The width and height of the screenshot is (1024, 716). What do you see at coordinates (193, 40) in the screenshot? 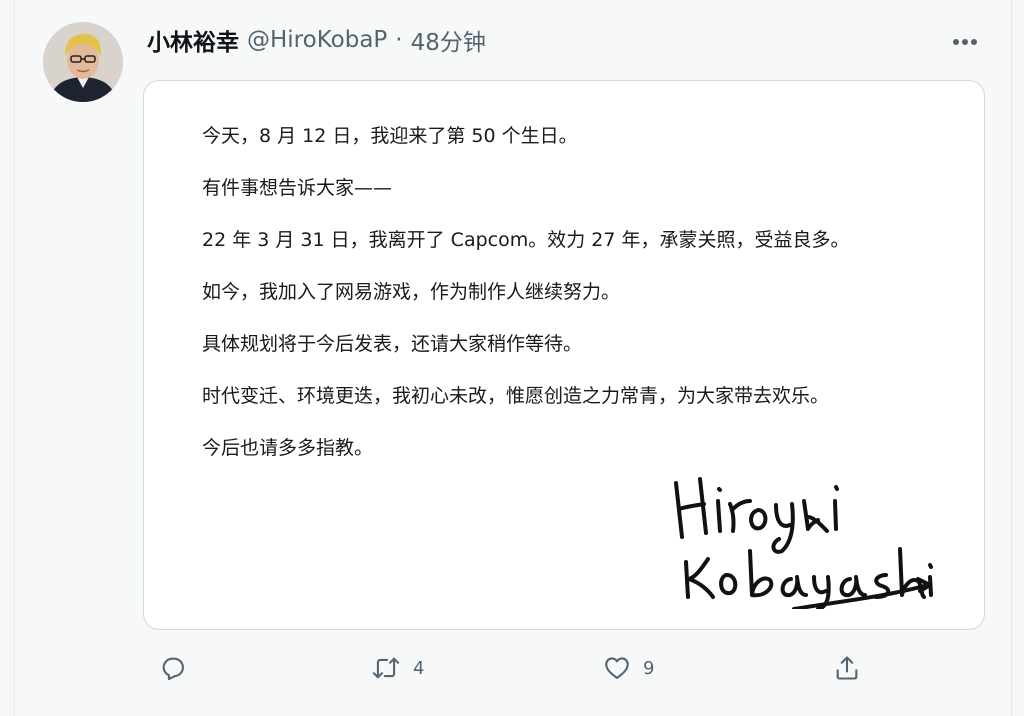
I see `author-name: 小林裕幸` at bounding box center [193, 40].